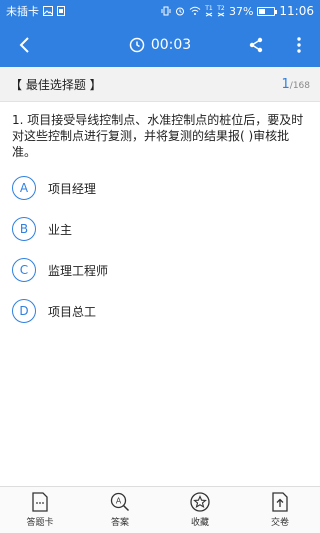 The height and width of the screenshot is (533, 320). What do you see at coordinates (200, 502) in the screenshot?
I see `star-icon` at bounding box center [200, 502].